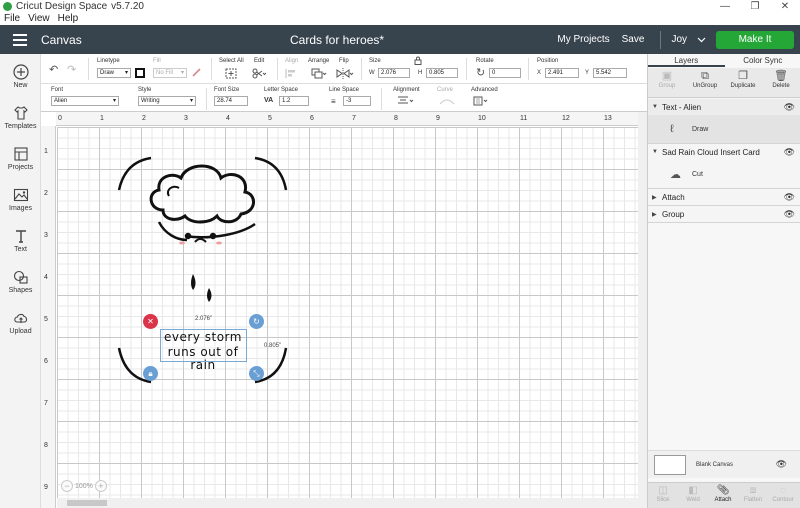 This screenshot has height=508, width=800. I want to click on delete-handle-icon: ✕, so click(150, 321).